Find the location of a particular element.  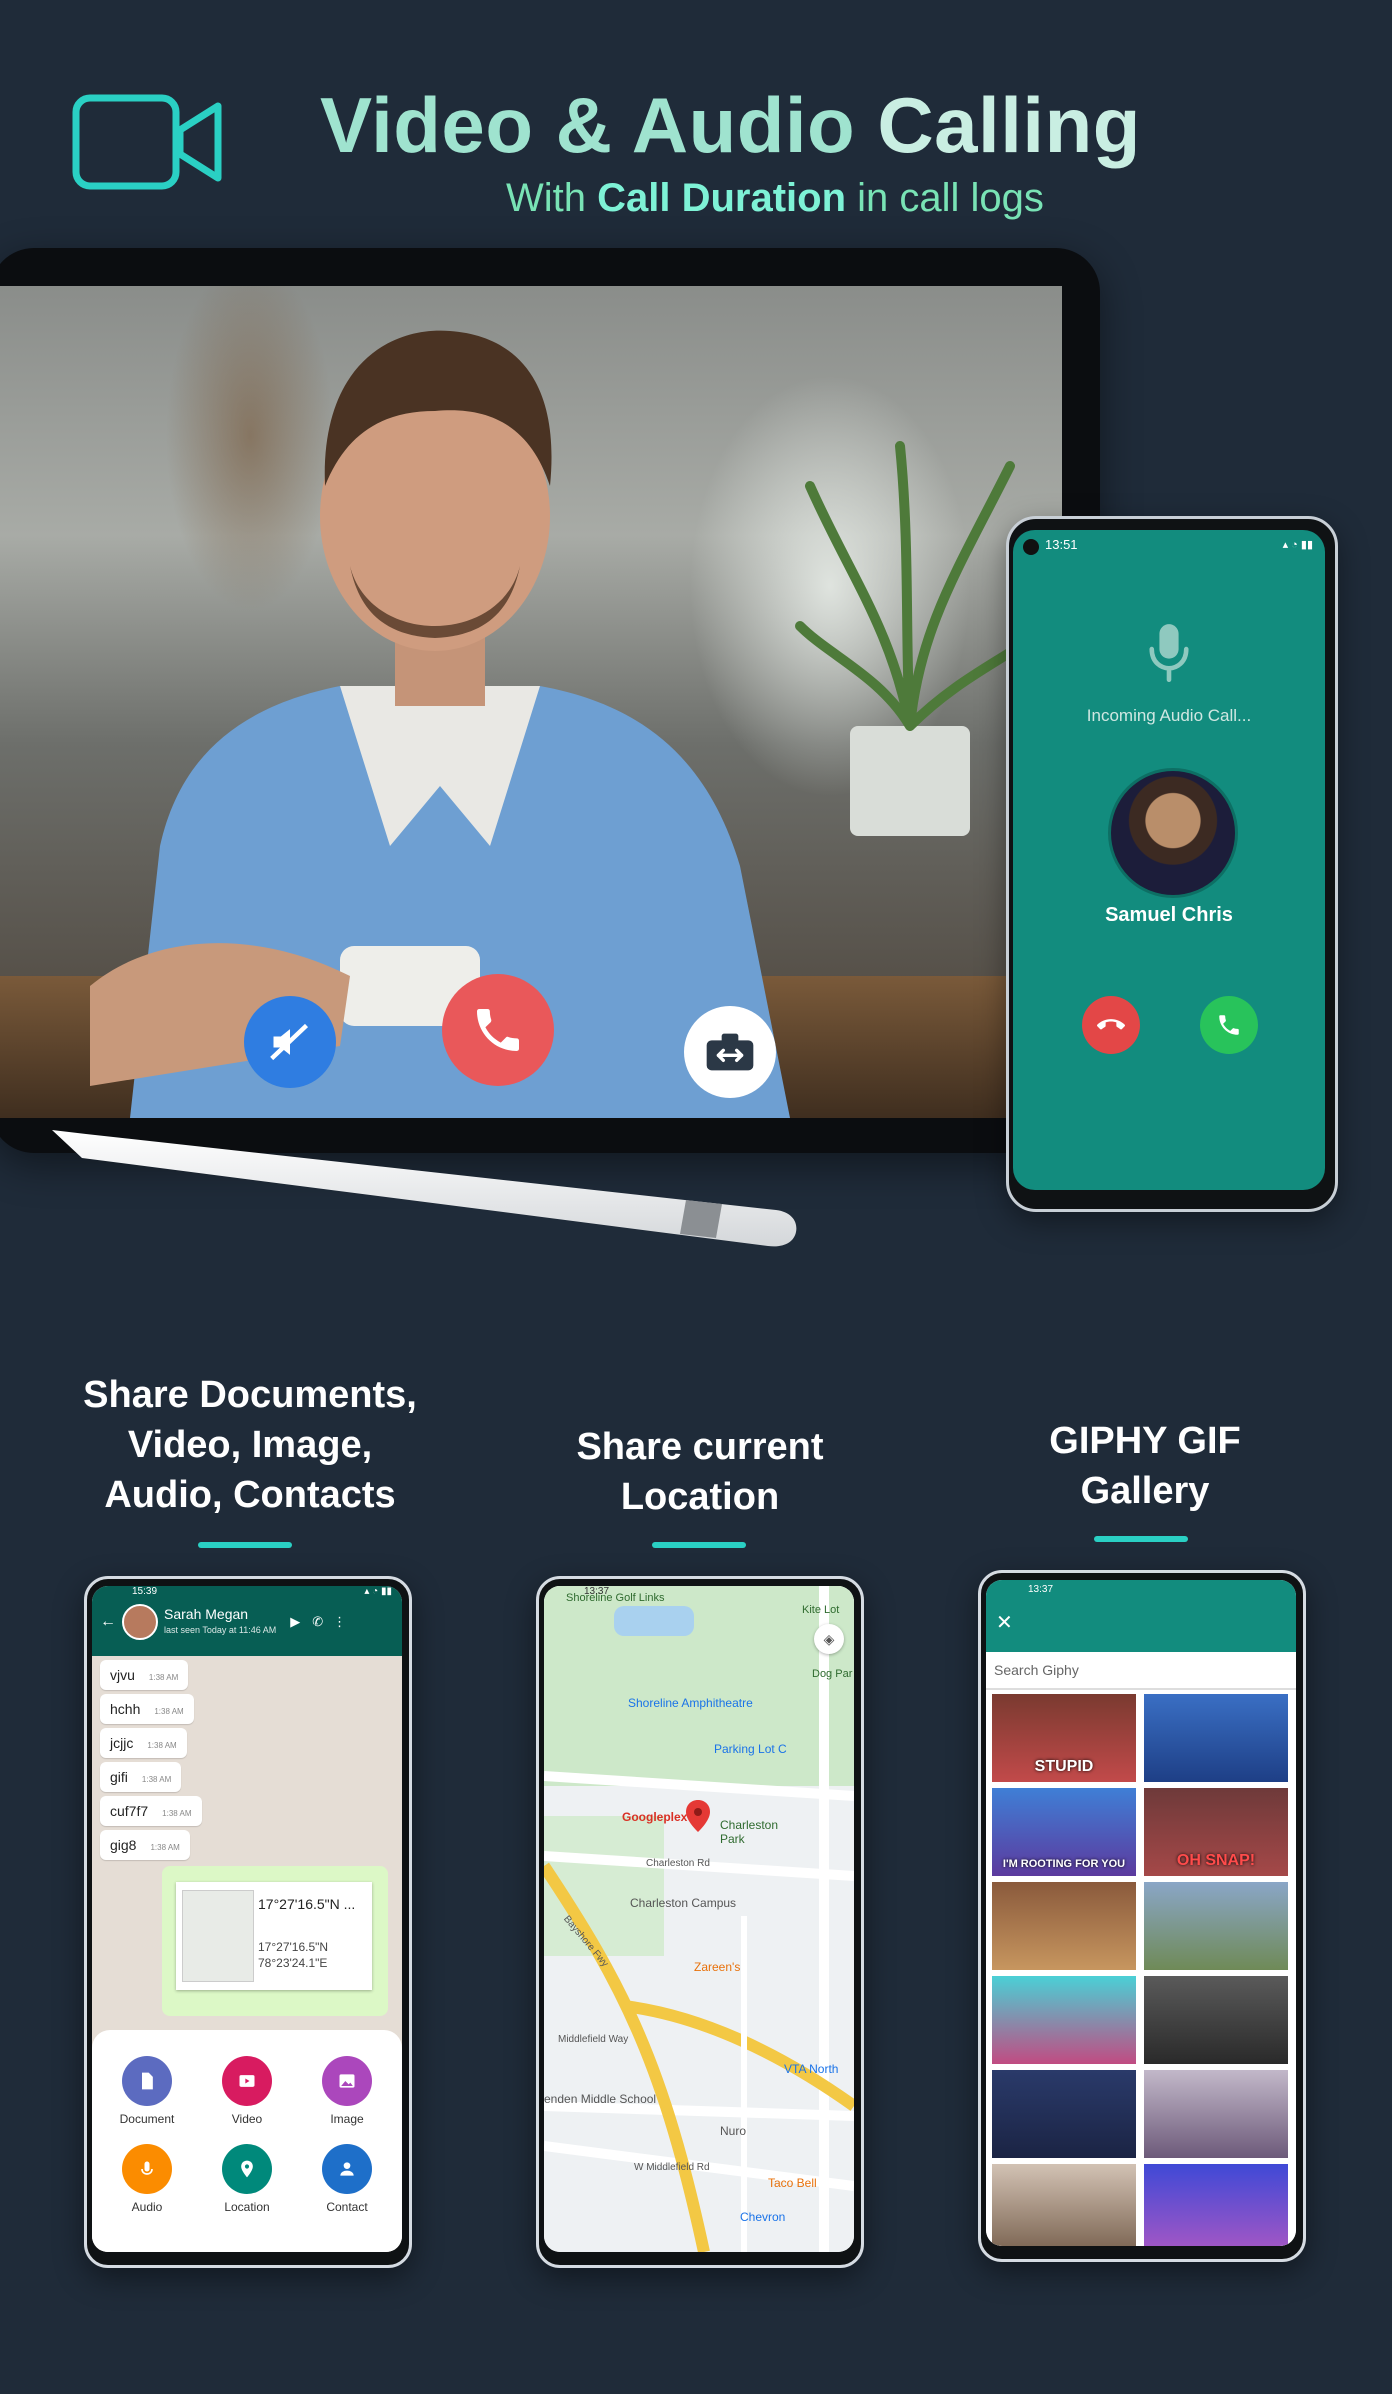

feature-line: GIPHY GIF is located at coordinates (1145, 1441).